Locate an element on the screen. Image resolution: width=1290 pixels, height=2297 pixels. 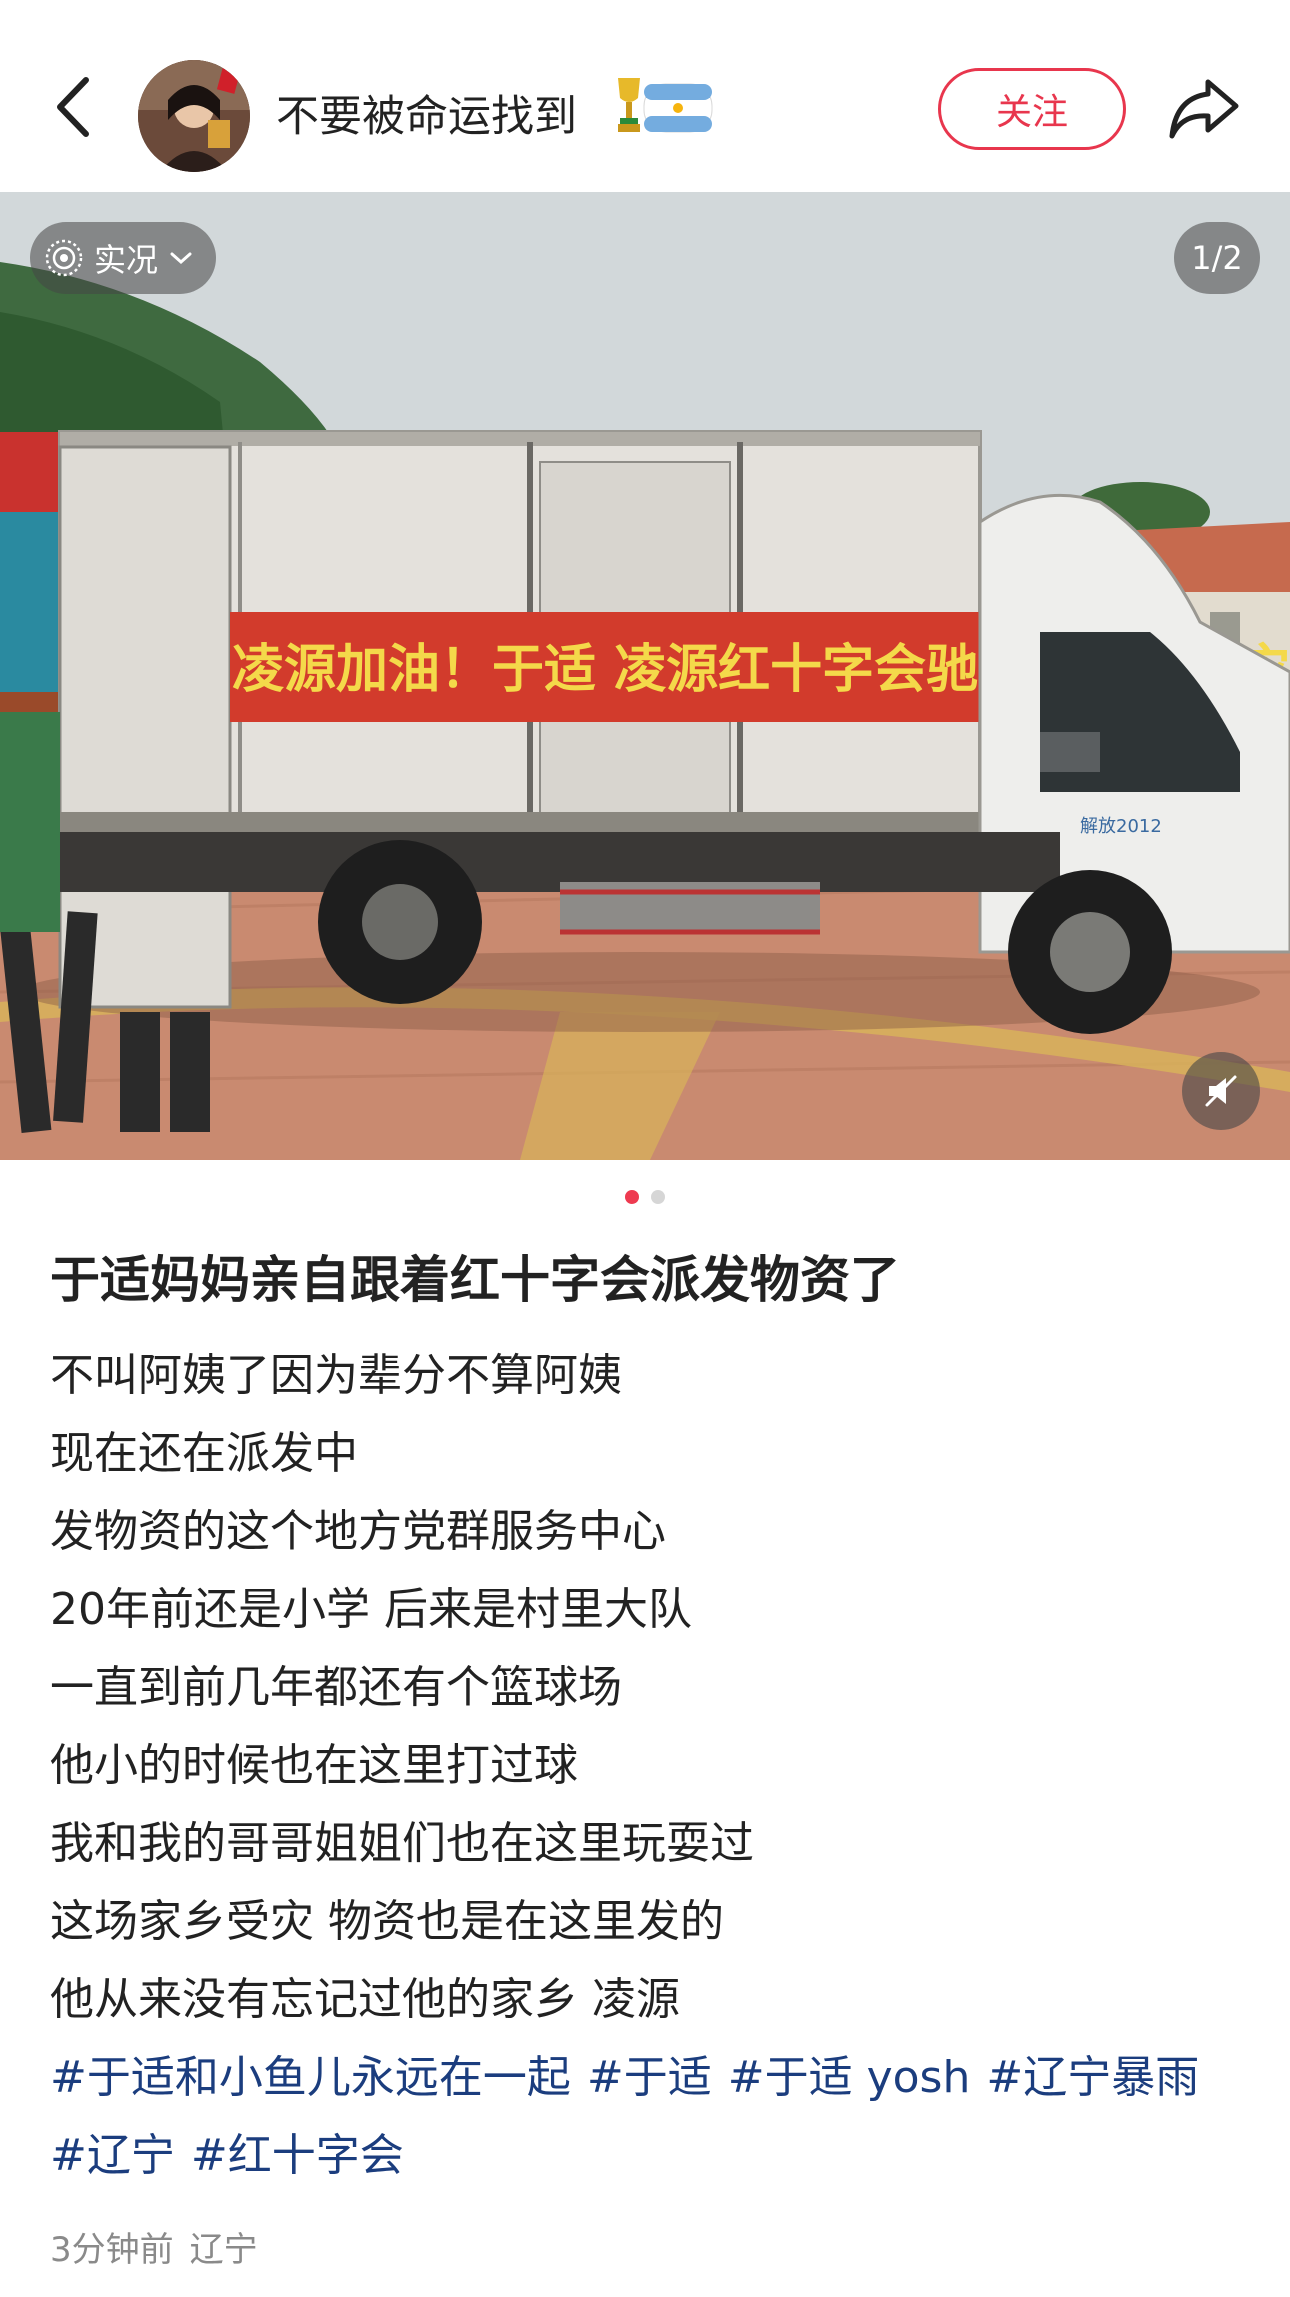
post-line: 这场家乡受灾 物资也是在这里发的 is located at coordinates (387, 1921).